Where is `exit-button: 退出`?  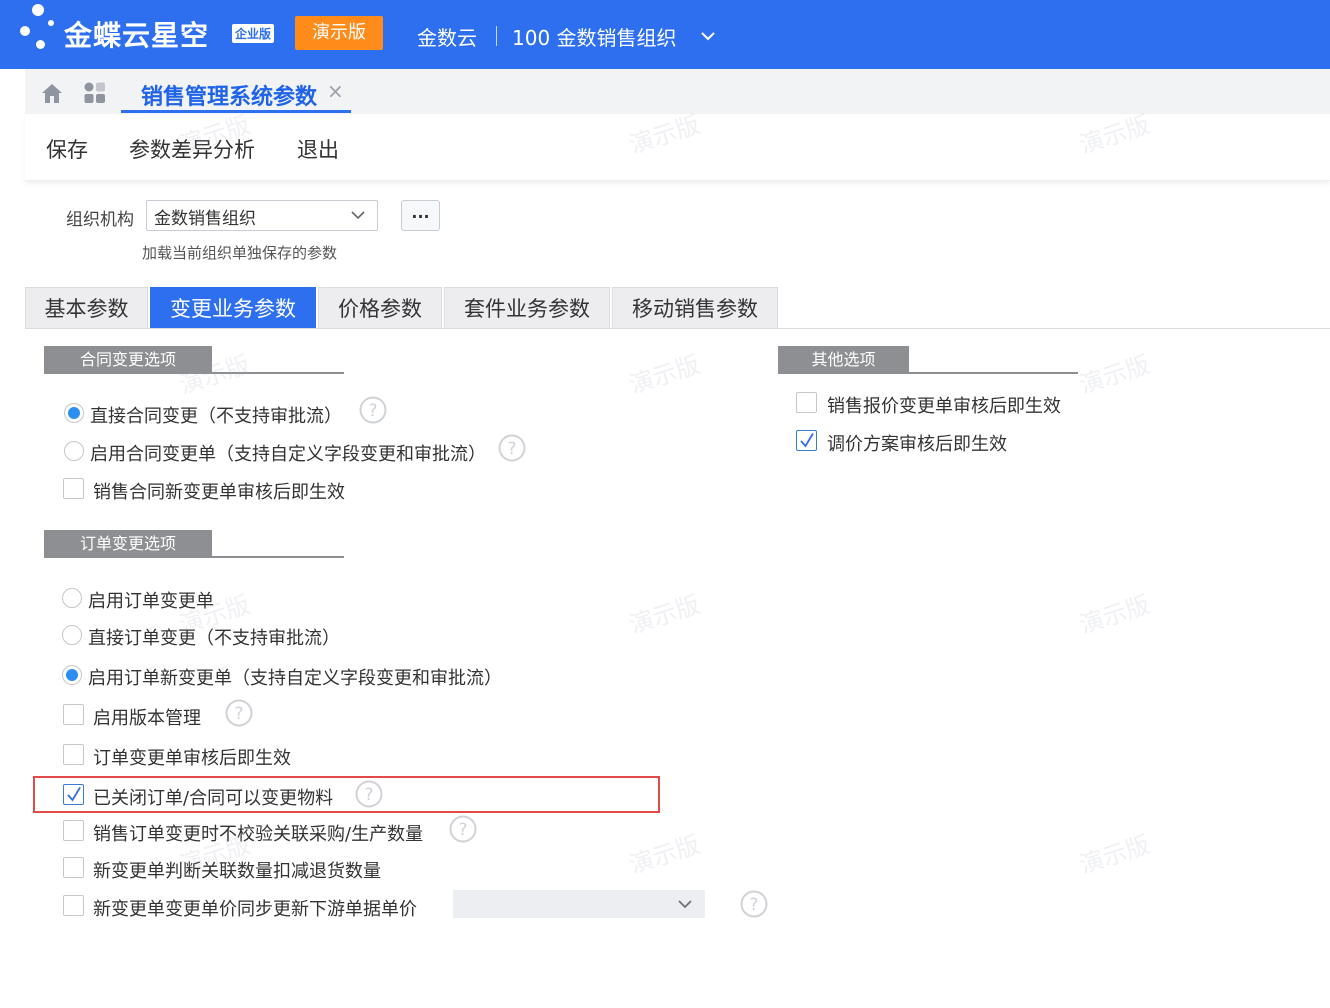
exit-button: 退出 is located at coordinates (318, 149).